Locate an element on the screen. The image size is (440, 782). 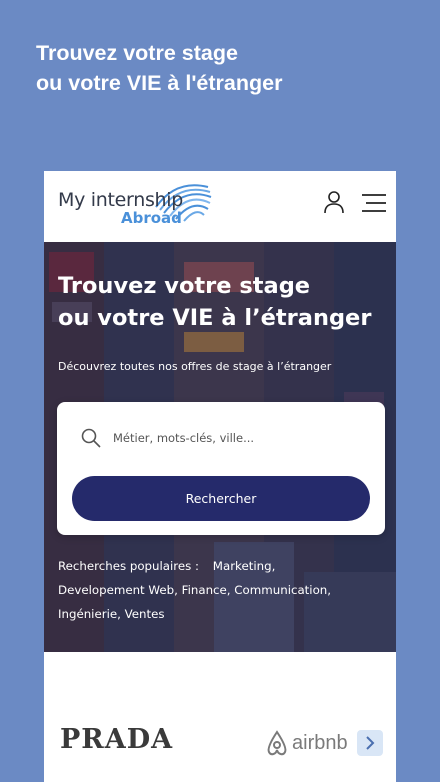
popular-link-engineering: Ingénierie is located at coordinates (87, 614).